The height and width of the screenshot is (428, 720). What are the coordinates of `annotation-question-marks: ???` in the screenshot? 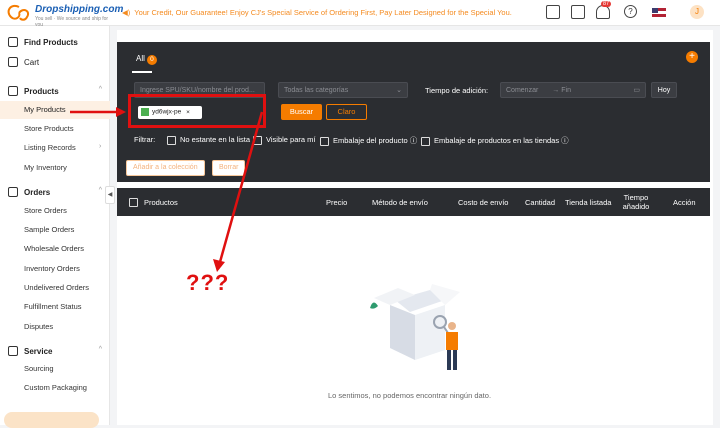 It's located at (208, 282).